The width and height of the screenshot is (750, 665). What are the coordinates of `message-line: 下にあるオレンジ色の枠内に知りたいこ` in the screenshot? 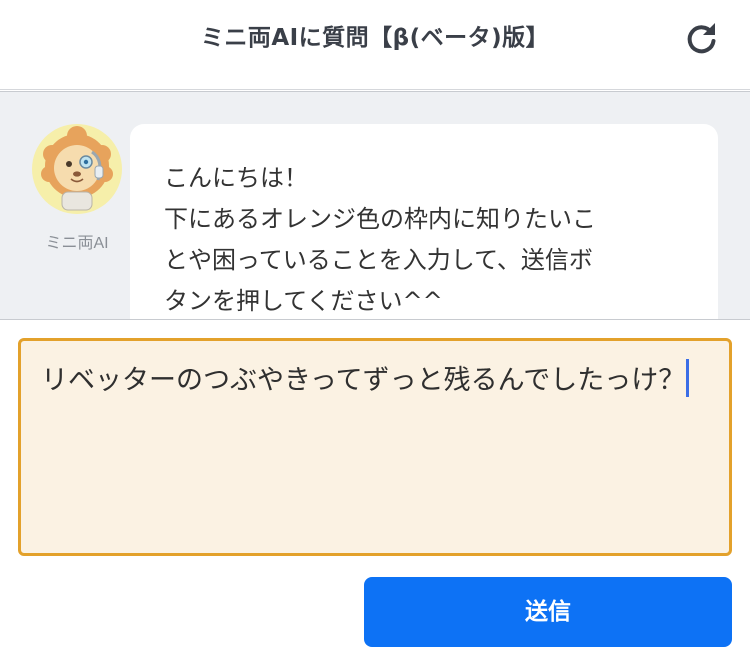 It's located at (380, 219).